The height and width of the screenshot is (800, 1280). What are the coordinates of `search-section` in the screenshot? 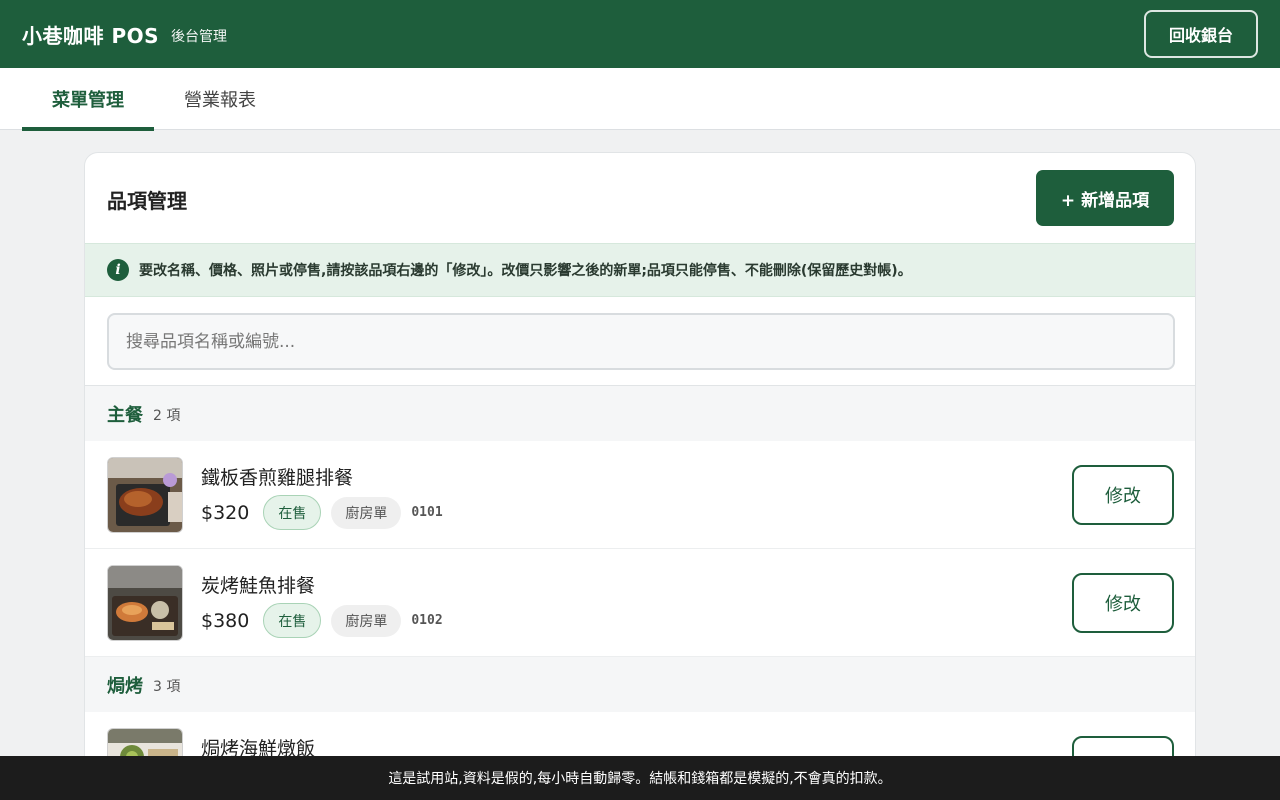 It's located at (640, 341).